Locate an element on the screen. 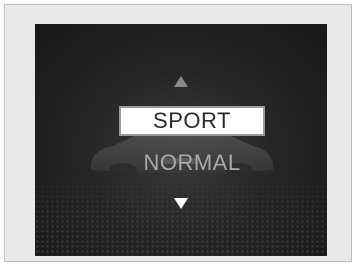 The width and height of the screenshot is (356, 266). mode-label: NORMAL is located at coordinates (192, 162).